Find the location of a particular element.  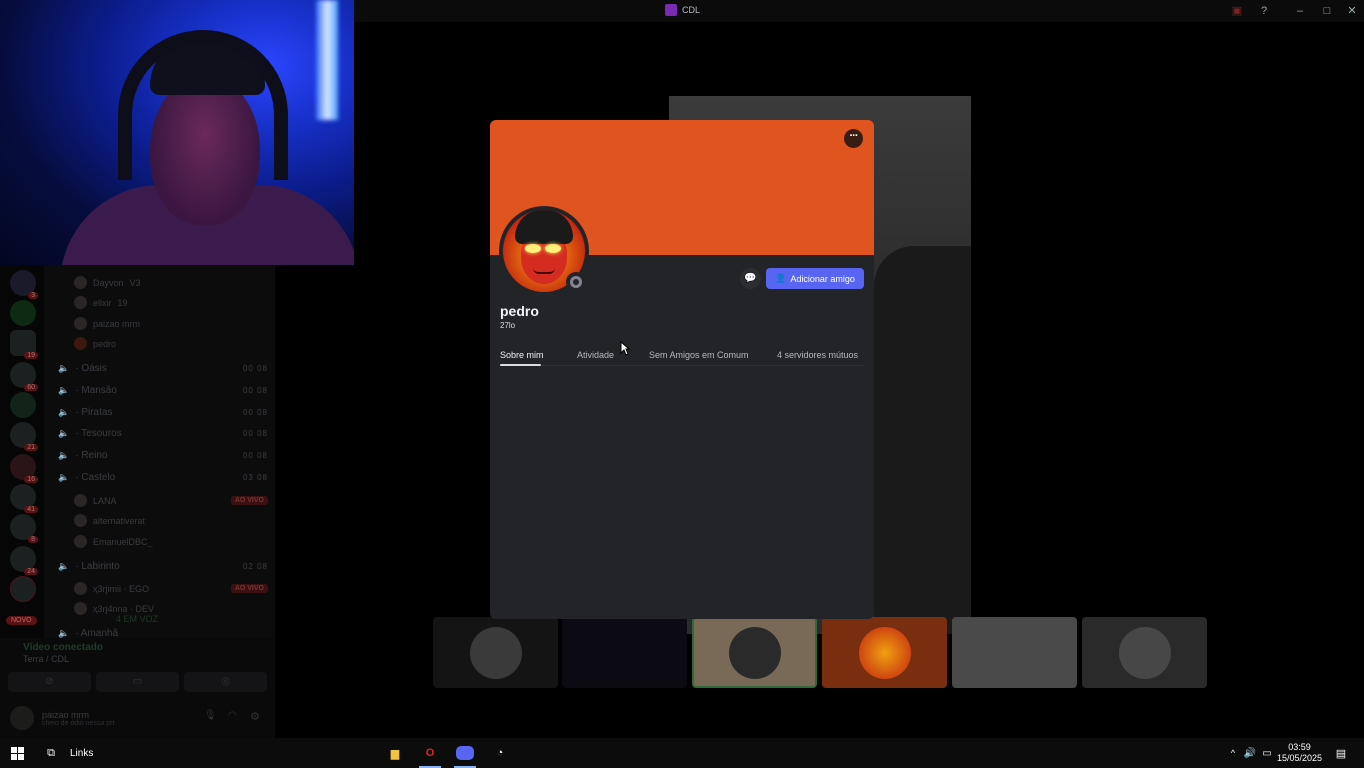

notifications-icon: ▤ is located at coordinates (1341, 753).